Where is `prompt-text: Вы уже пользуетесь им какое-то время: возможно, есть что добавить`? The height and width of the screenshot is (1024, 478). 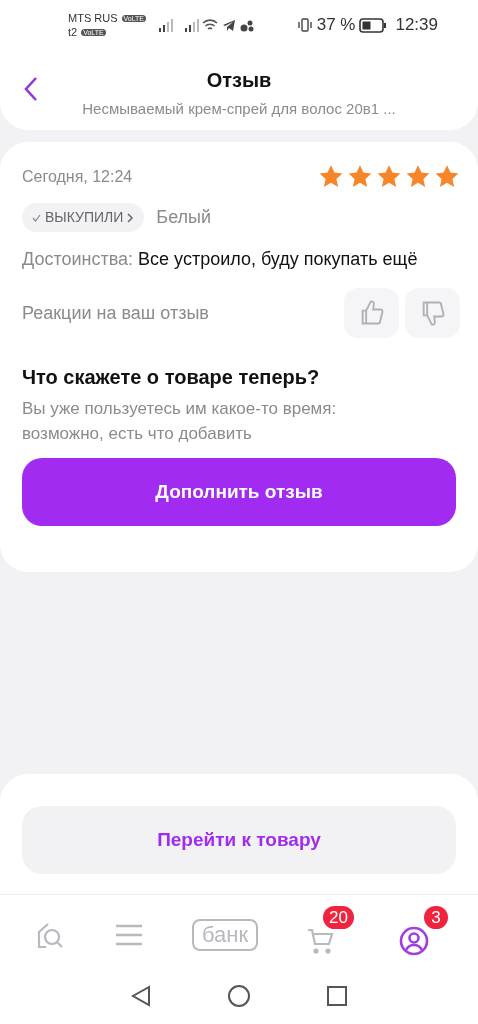
prompt-text: Вы уже пользуетесь им какое-то время: возможно, есть что добавить is located at coordinates (180, 421).